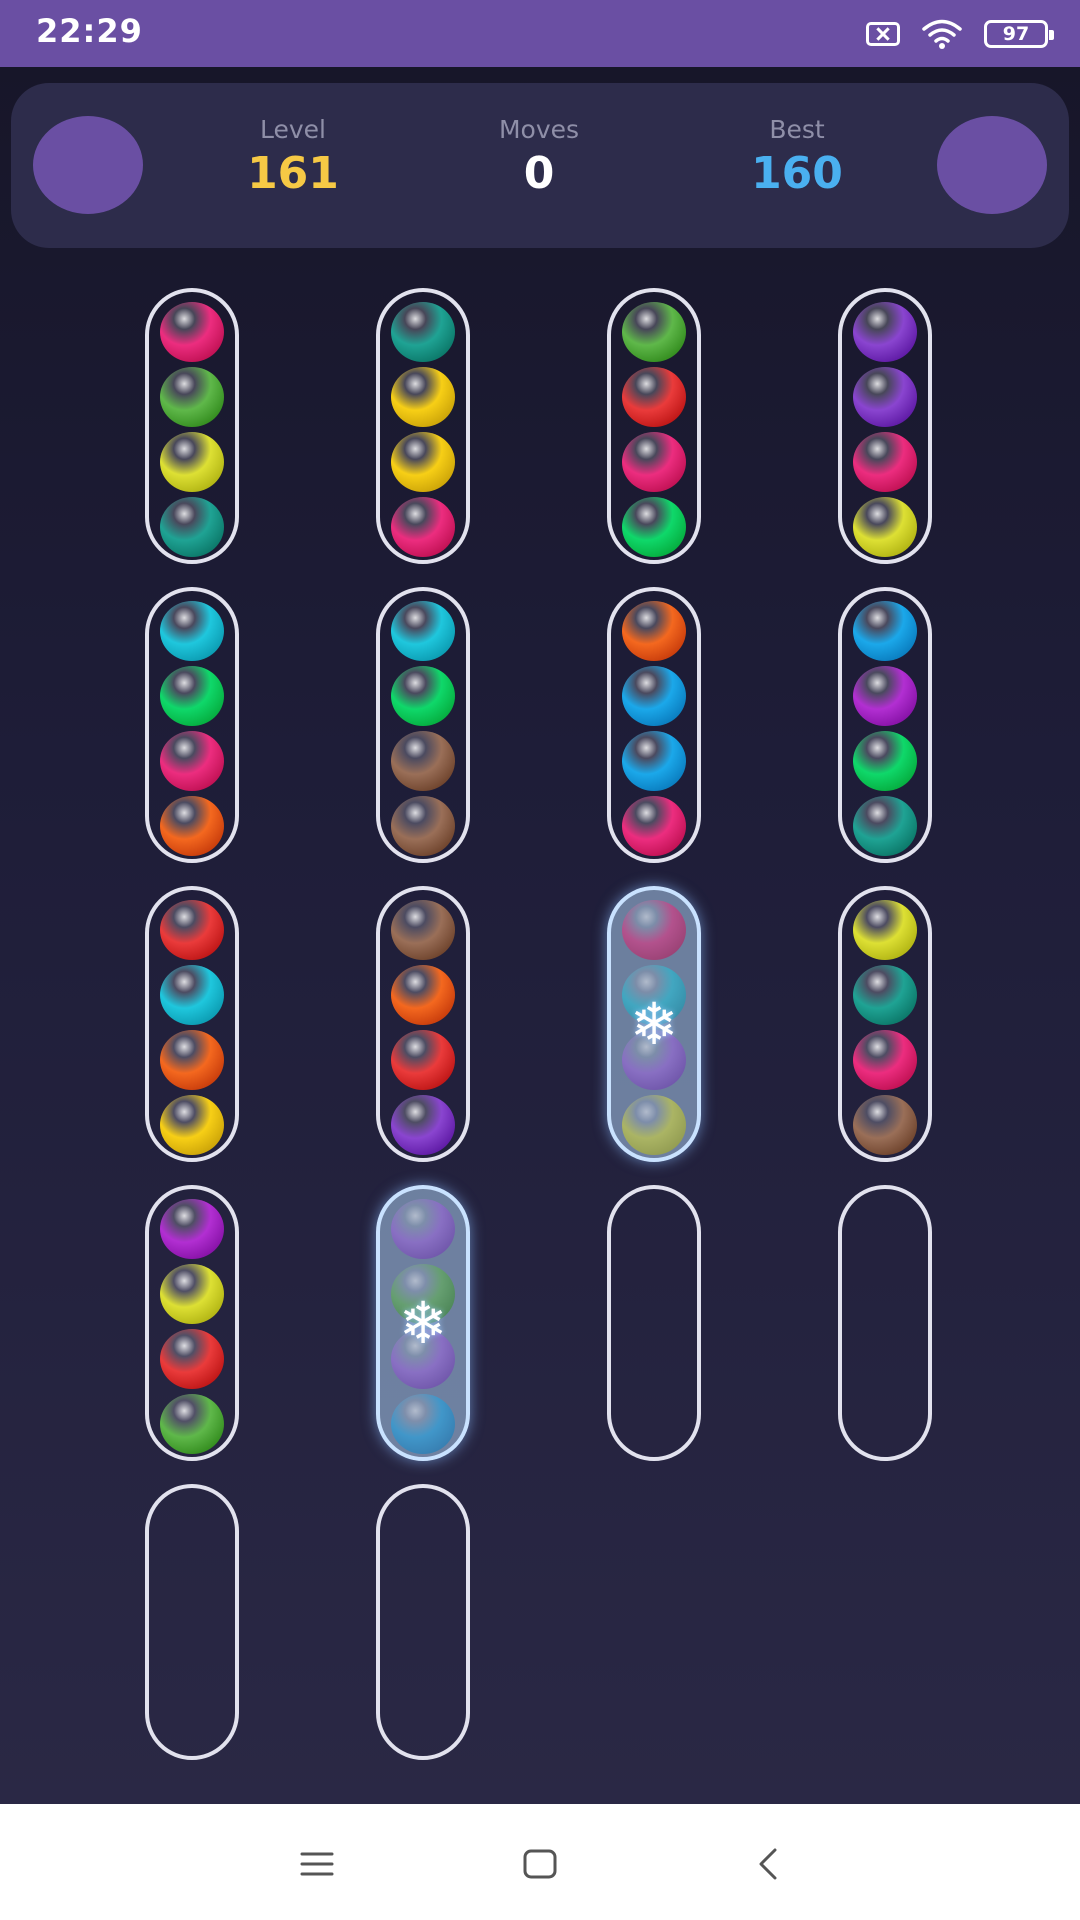  Describe the element at coordinates (423, 1229) in the screenshot. I see `ball-lavender` at that location.